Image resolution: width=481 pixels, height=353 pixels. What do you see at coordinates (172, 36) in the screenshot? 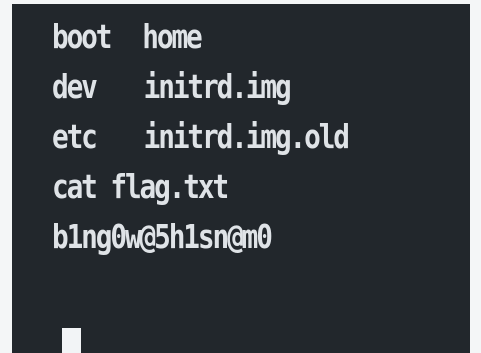
I see `dir-entry-home: home` at bounding box center [172, 36].